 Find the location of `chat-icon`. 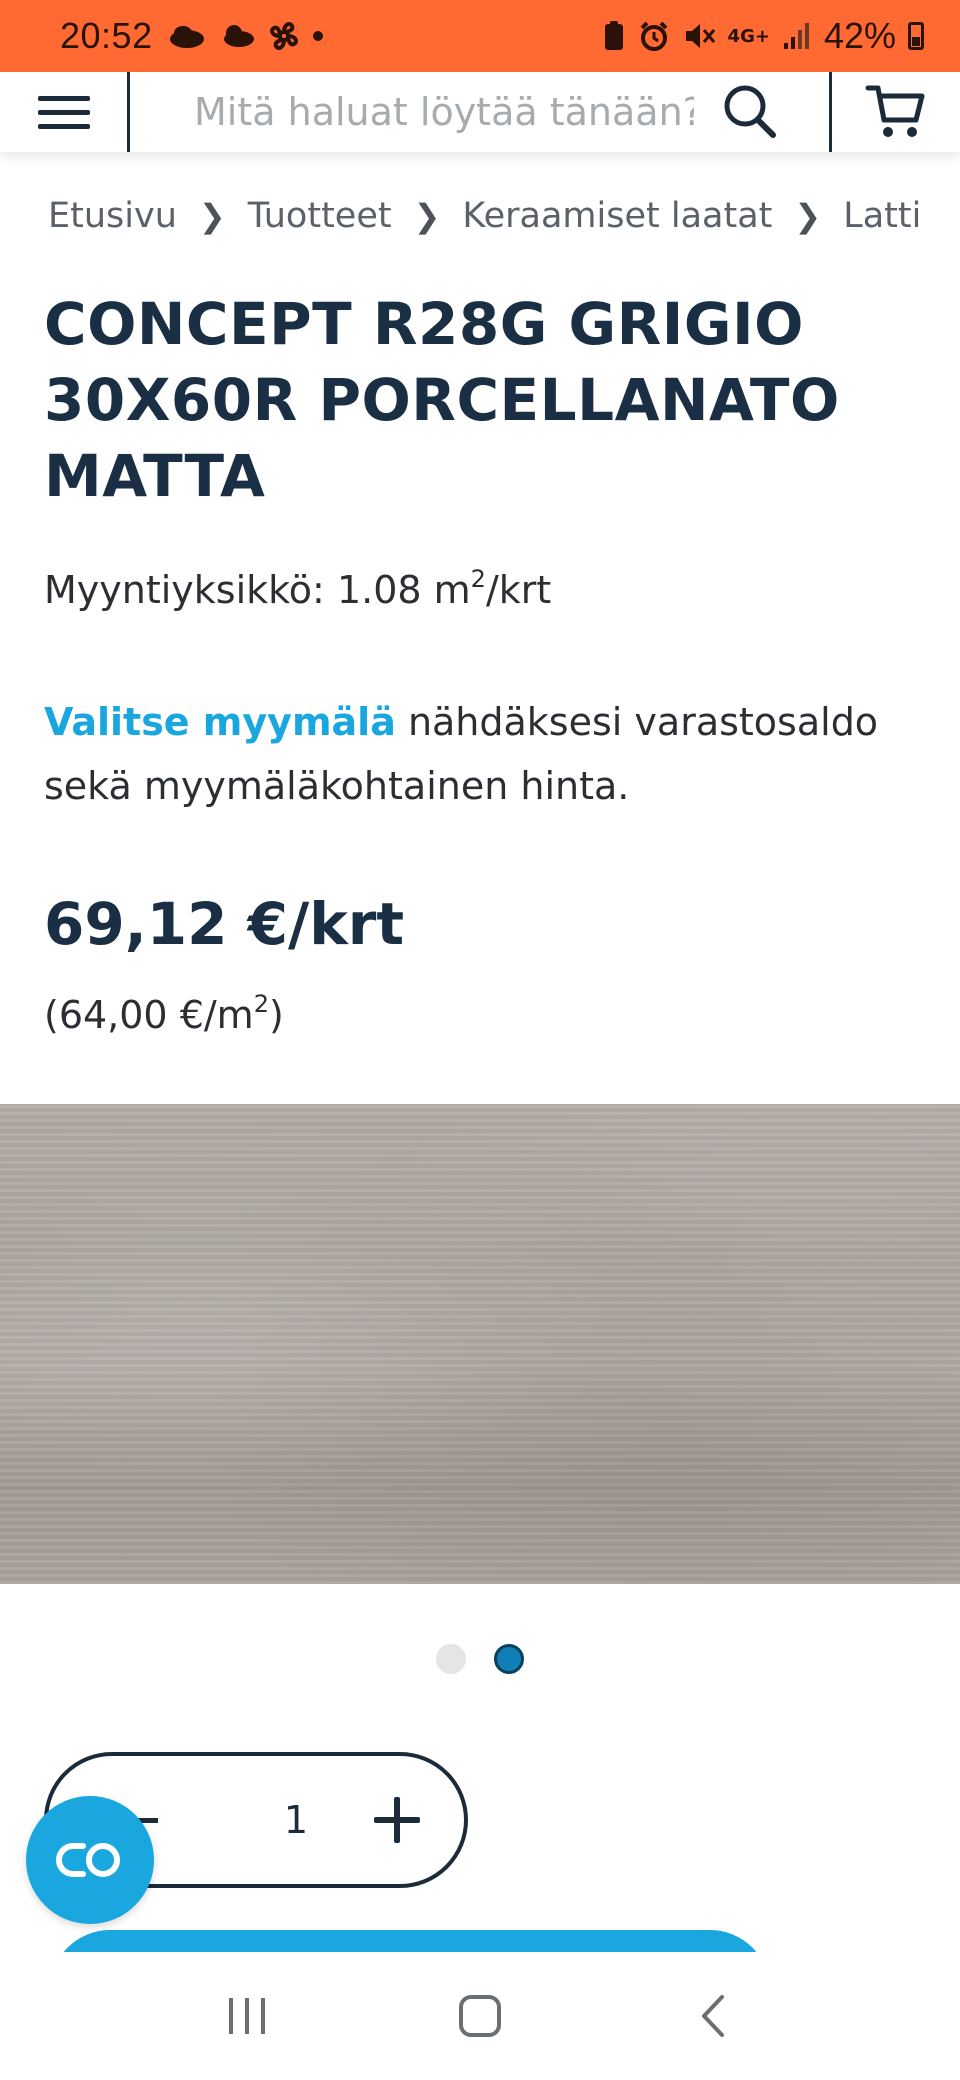

chat-icon is located at coordinates (88, 1860).